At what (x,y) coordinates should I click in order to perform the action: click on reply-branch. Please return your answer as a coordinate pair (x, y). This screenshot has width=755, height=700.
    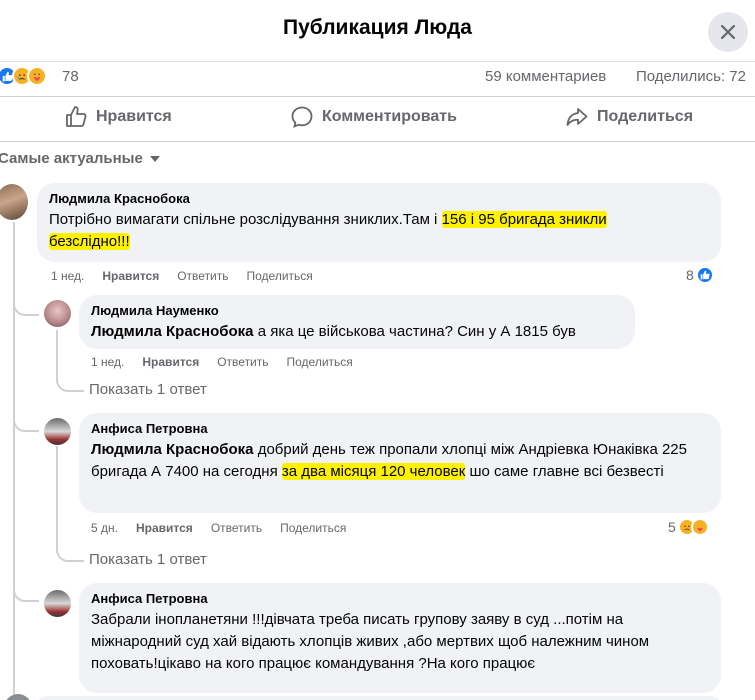
    Looking at the image, I should click on (70, 361).